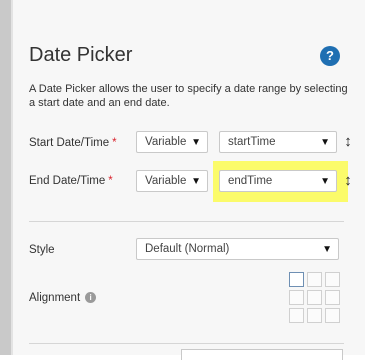 The height and width of the screenshot is (360, 365). I want to click on start-type-select: Variable ▼, so click(172, 142).